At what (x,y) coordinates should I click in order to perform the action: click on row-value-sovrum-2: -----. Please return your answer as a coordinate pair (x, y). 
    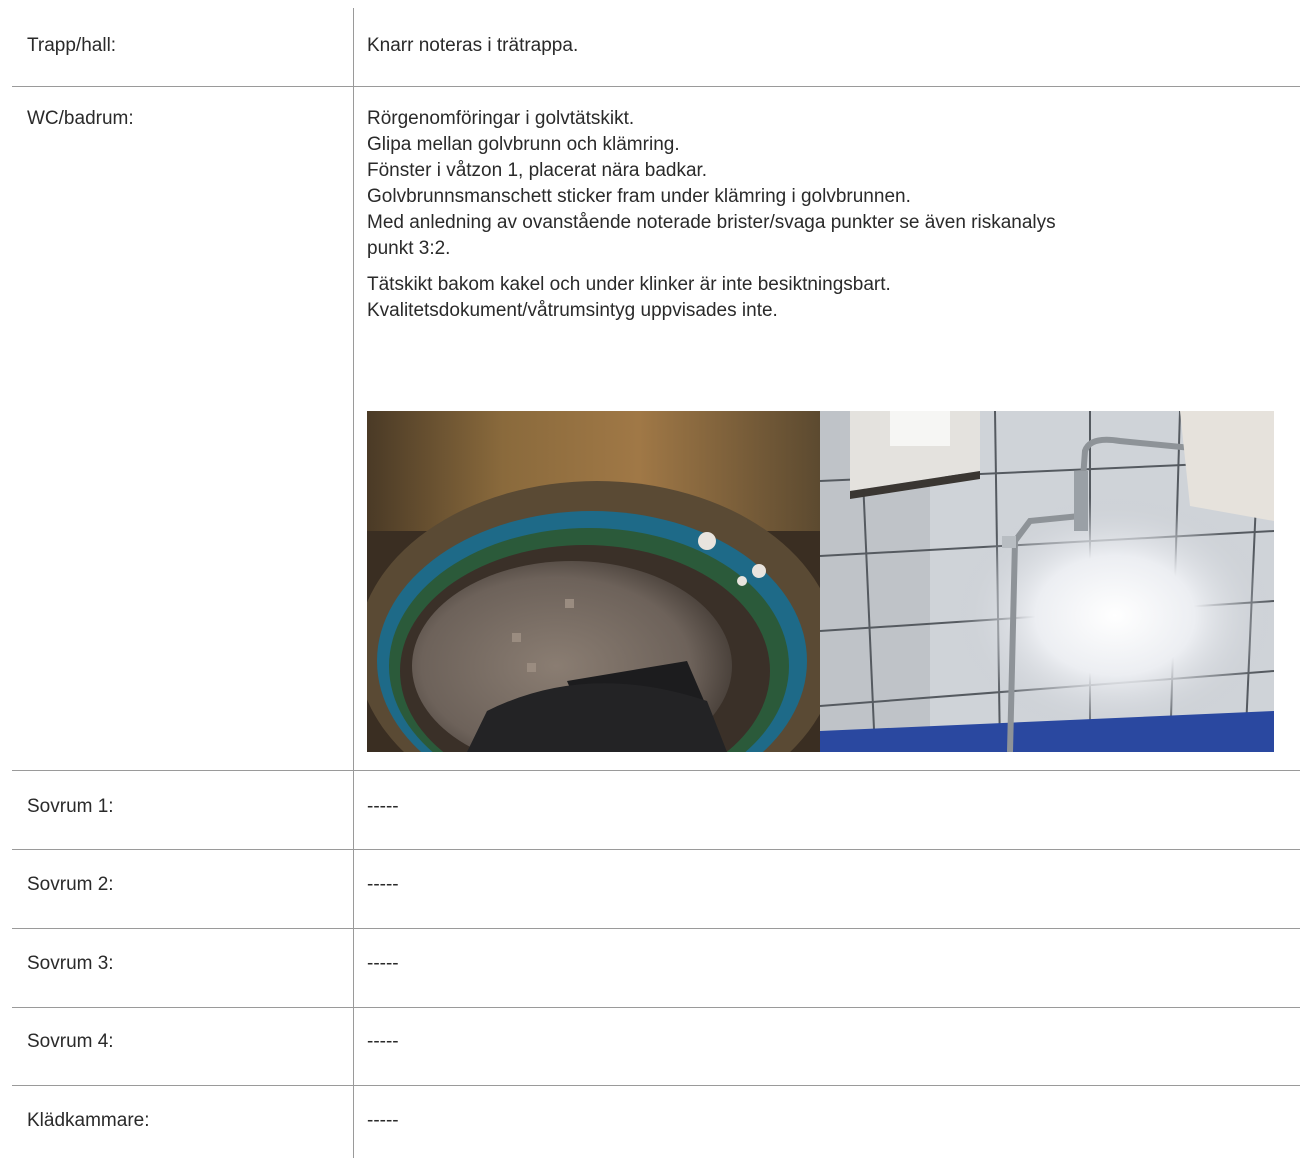
    Looking at the image, I should click on (822, 885).